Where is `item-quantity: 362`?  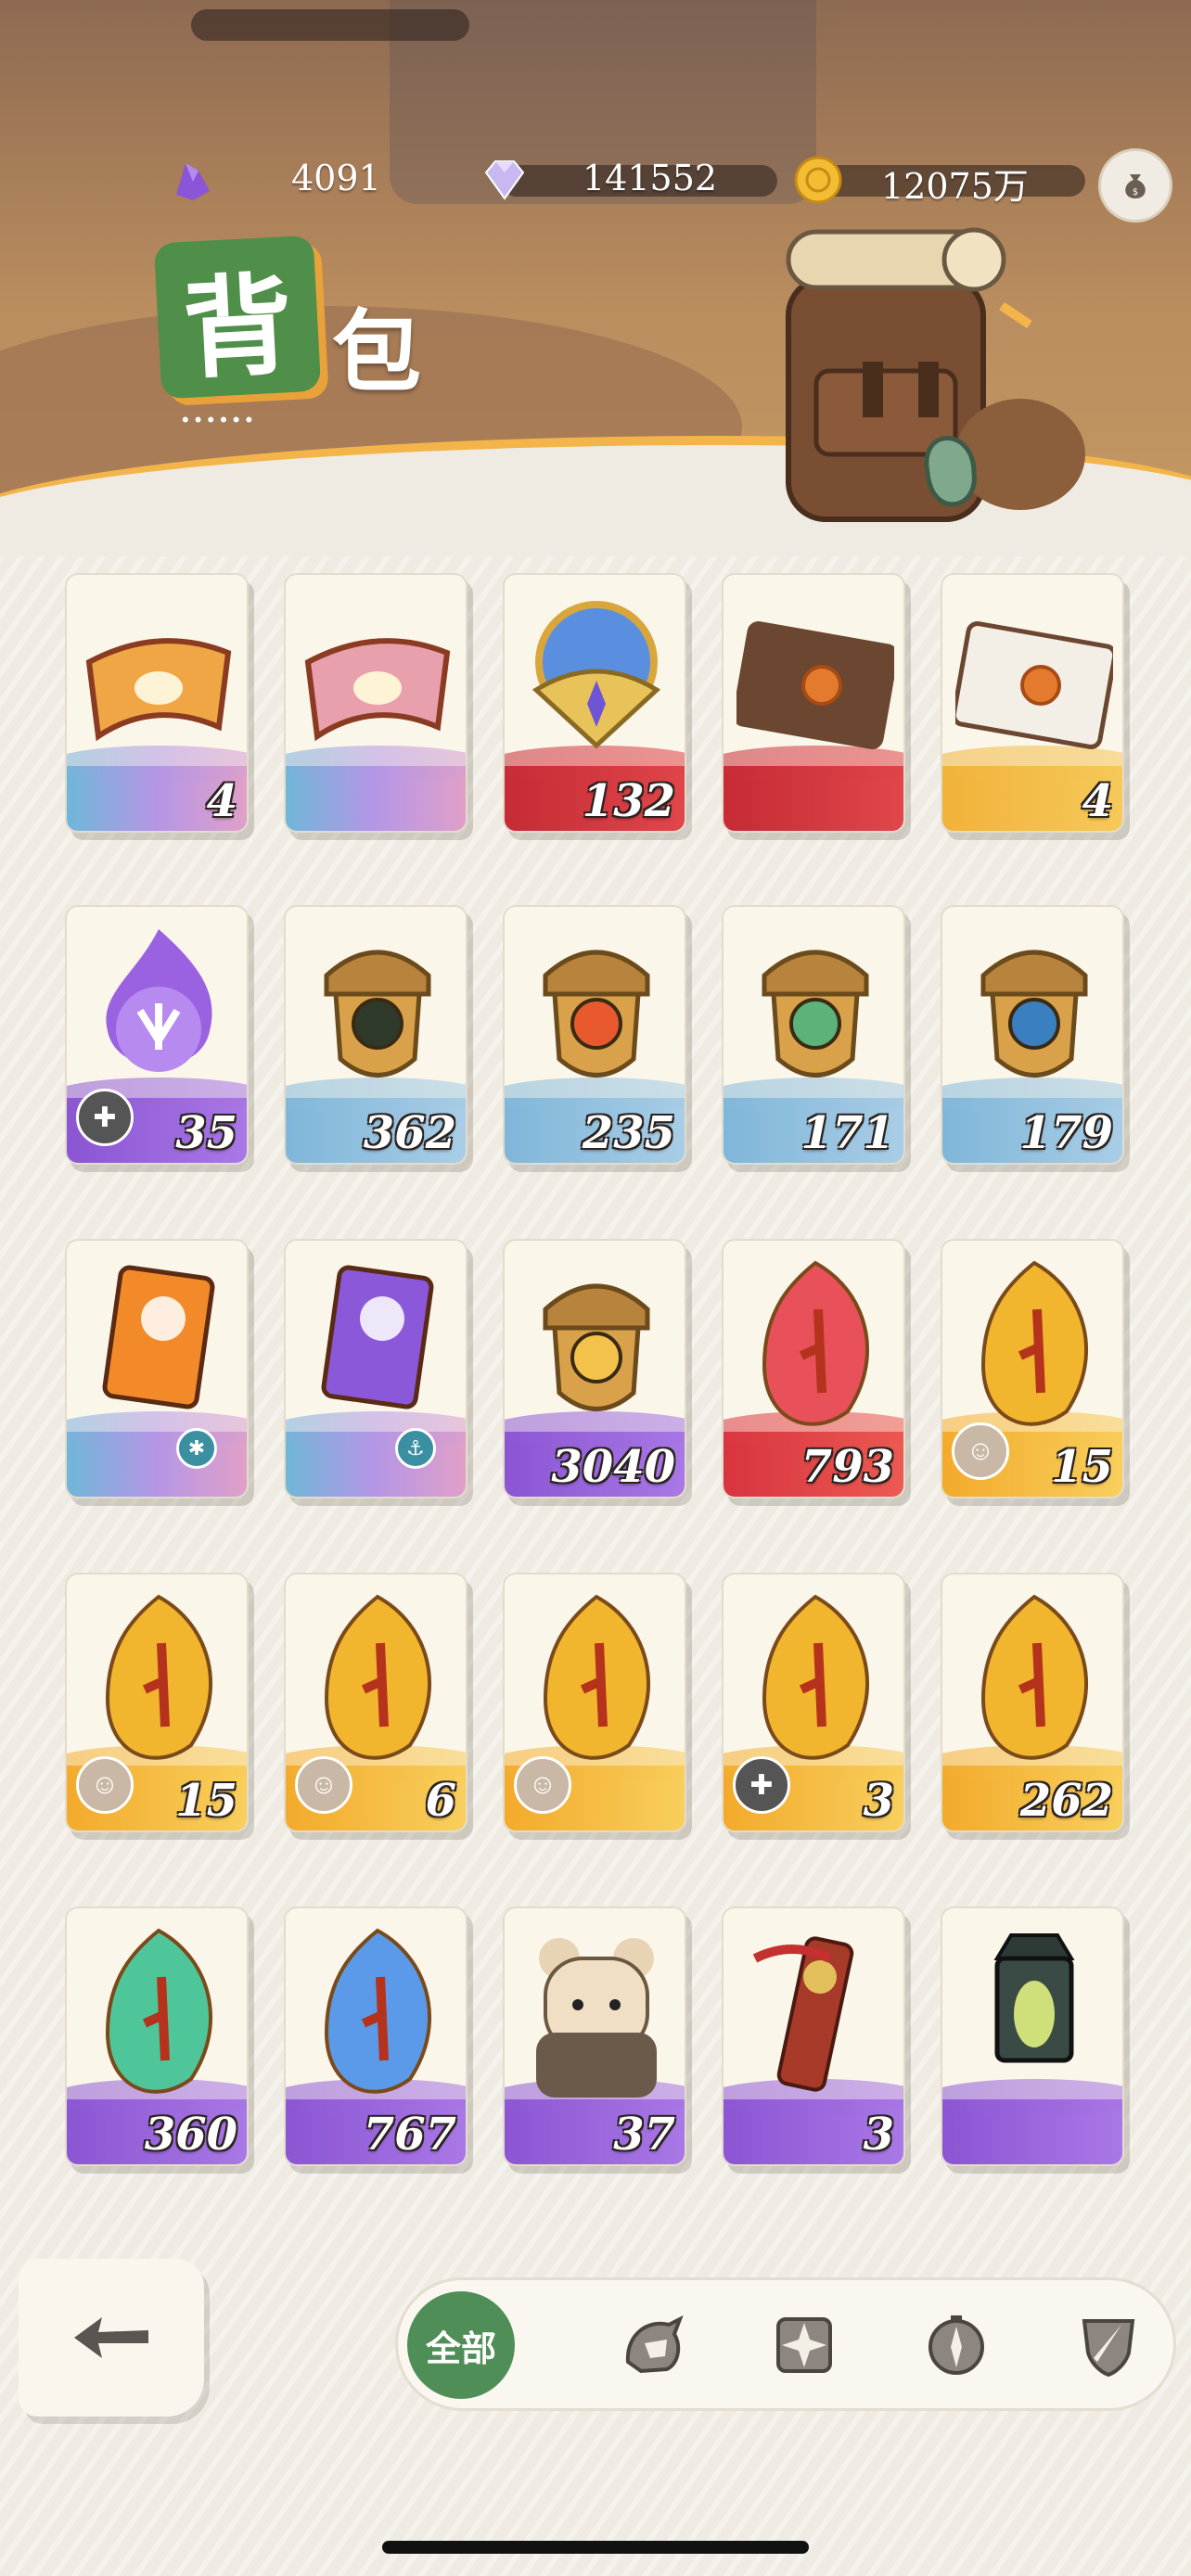
item-quantity: 362 is located at coordinates (409, 1133).